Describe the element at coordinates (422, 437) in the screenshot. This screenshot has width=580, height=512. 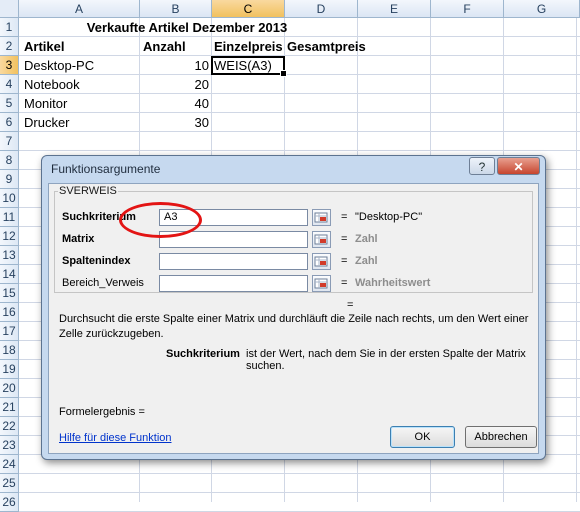
I see `ok-button: OK` at that location.